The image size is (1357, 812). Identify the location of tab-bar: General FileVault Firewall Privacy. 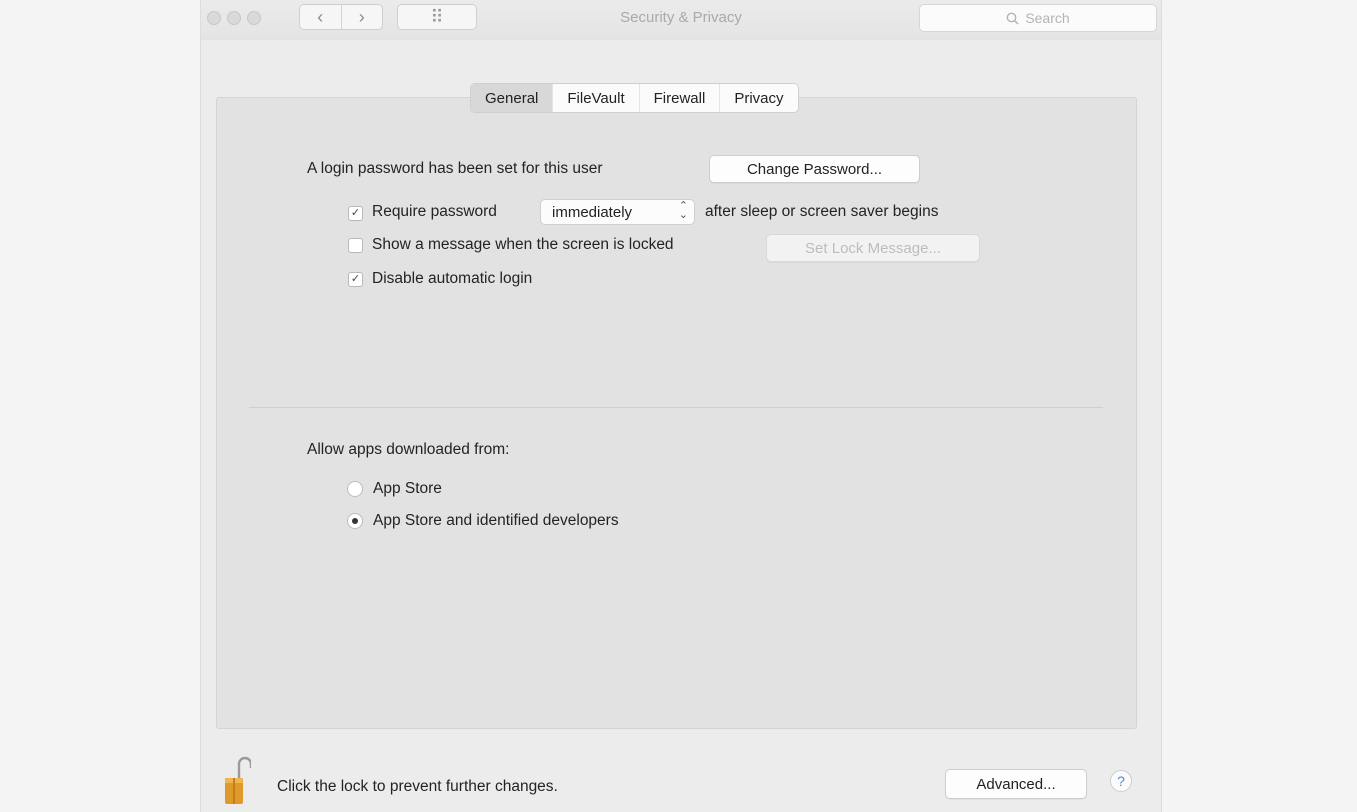
(634, 98).